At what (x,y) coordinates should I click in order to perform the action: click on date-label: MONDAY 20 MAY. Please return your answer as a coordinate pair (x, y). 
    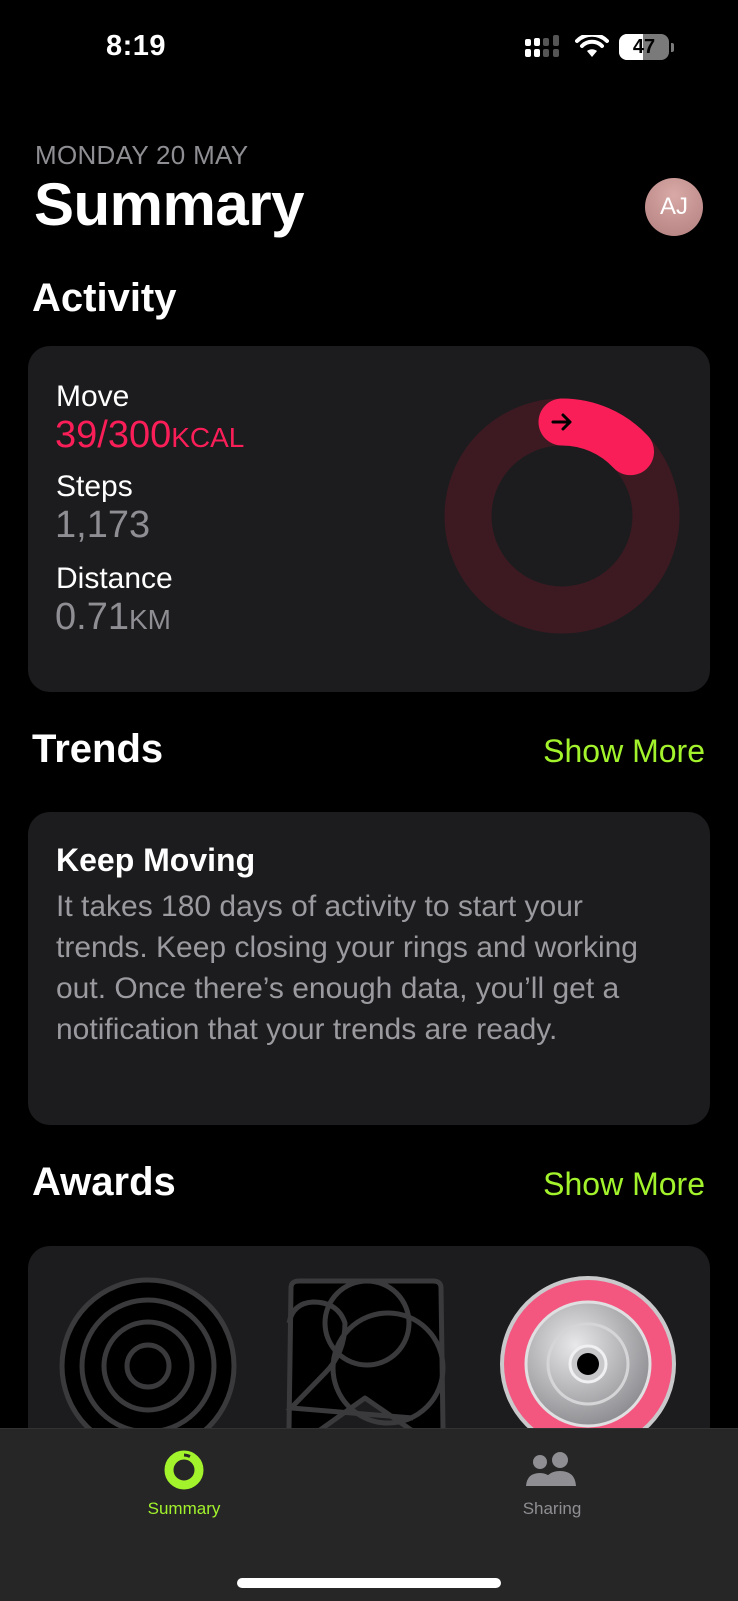
    Looking at the image, I should click on (142, 155).